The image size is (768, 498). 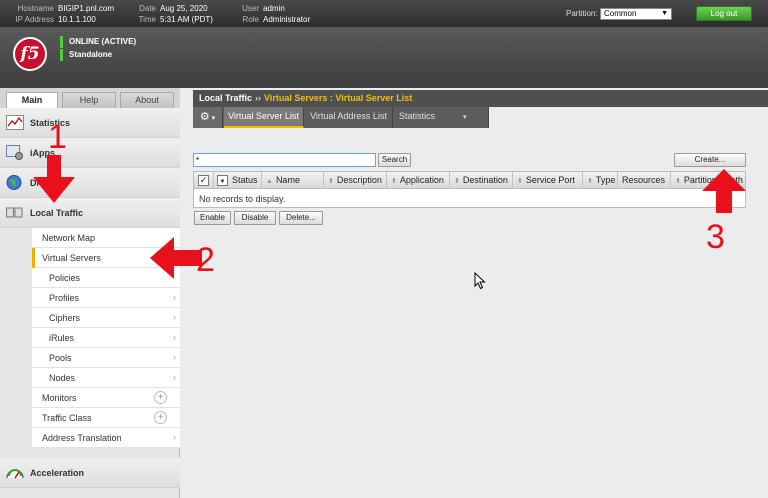 What do you see at coordinates (106, 378) in the screenshot?
I see `sidebar-item-nodes: Nodes ›` at bounding box center [106, 378].